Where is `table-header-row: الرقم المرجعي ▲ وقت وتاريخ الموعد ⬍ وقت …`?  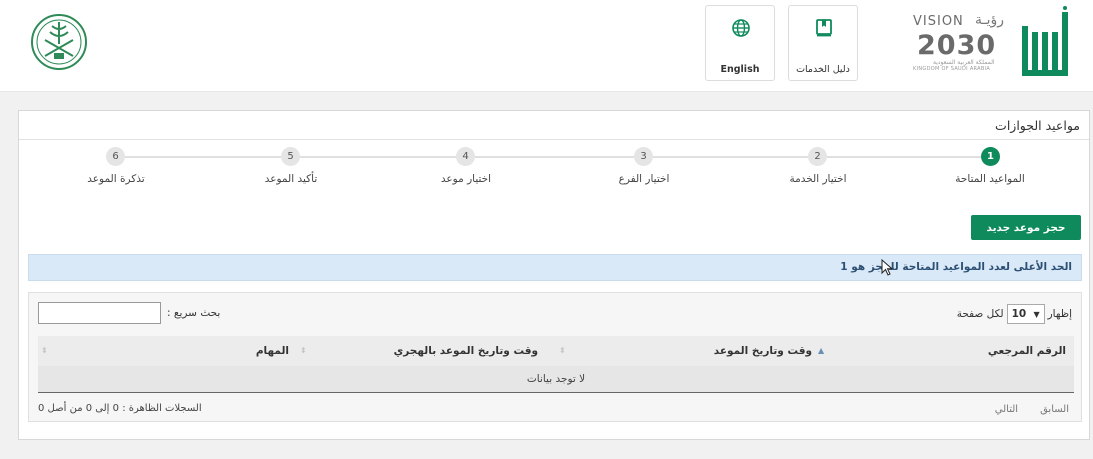 table-header-row: الرقم المرجعي ▲ وقت وتاريخ الموعد ⬍ وقت … is located at coordinates (556, 351).